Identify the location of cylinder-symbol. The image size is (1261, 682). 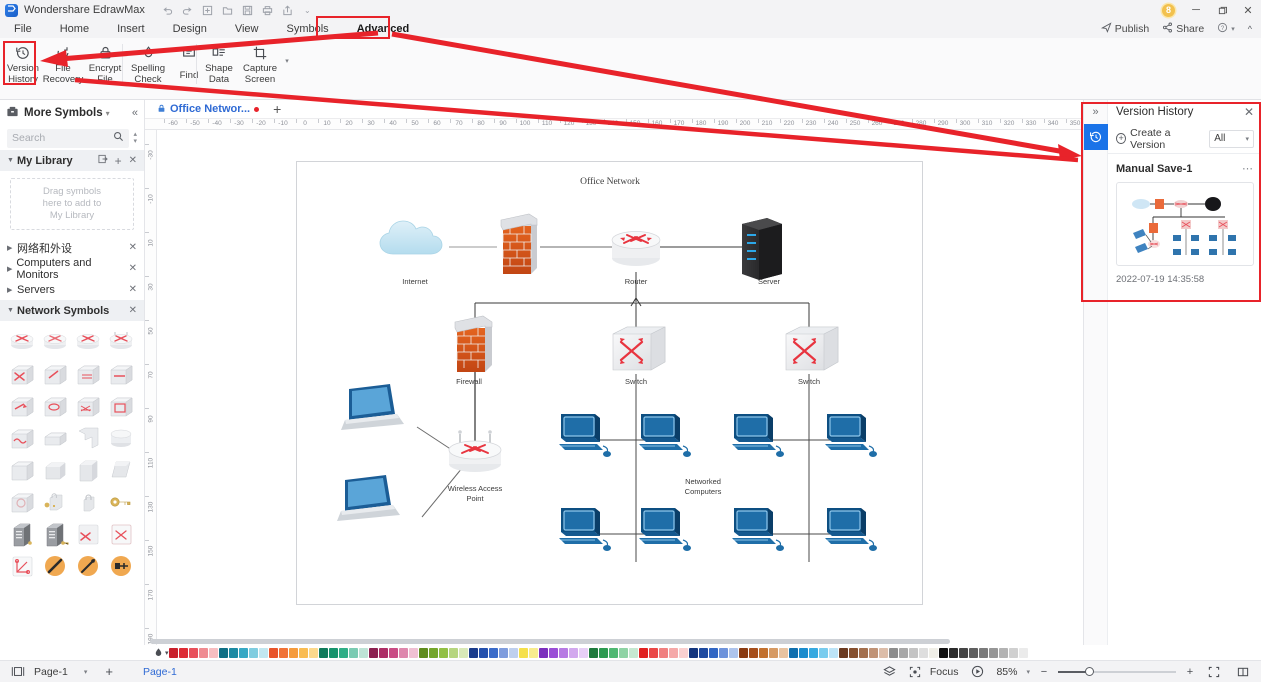
(120, 437).